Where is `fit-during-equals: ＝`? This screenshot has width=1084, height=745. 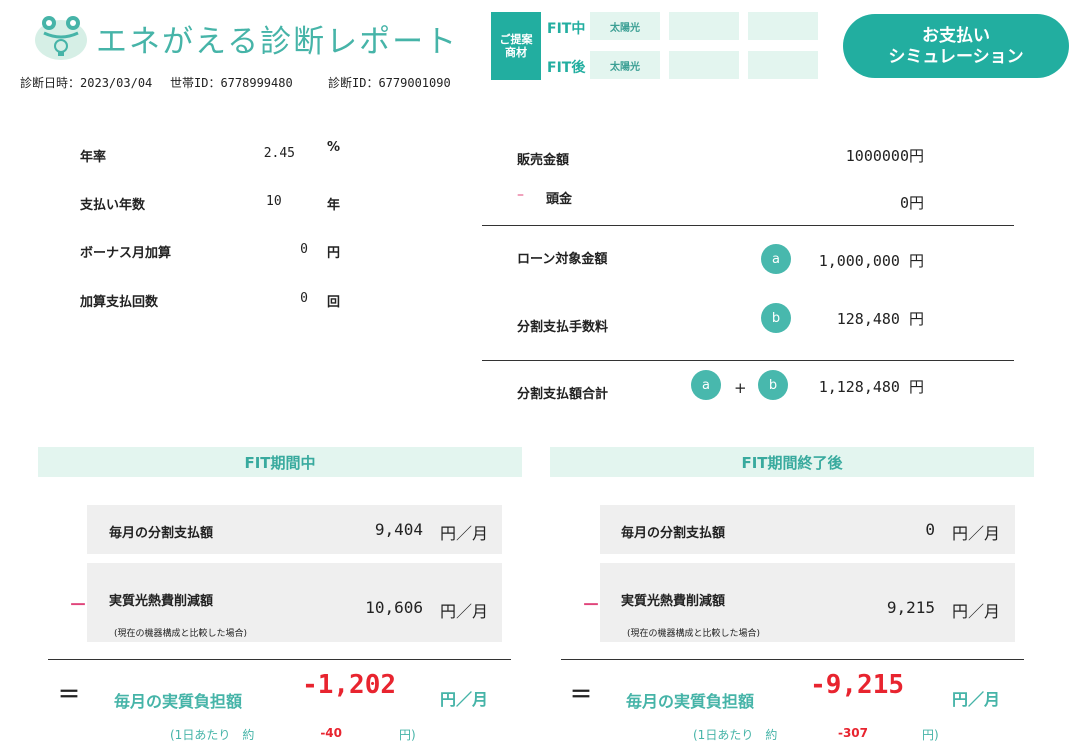
fit-during-equals: ＝ is located at coordinates (69, 695).